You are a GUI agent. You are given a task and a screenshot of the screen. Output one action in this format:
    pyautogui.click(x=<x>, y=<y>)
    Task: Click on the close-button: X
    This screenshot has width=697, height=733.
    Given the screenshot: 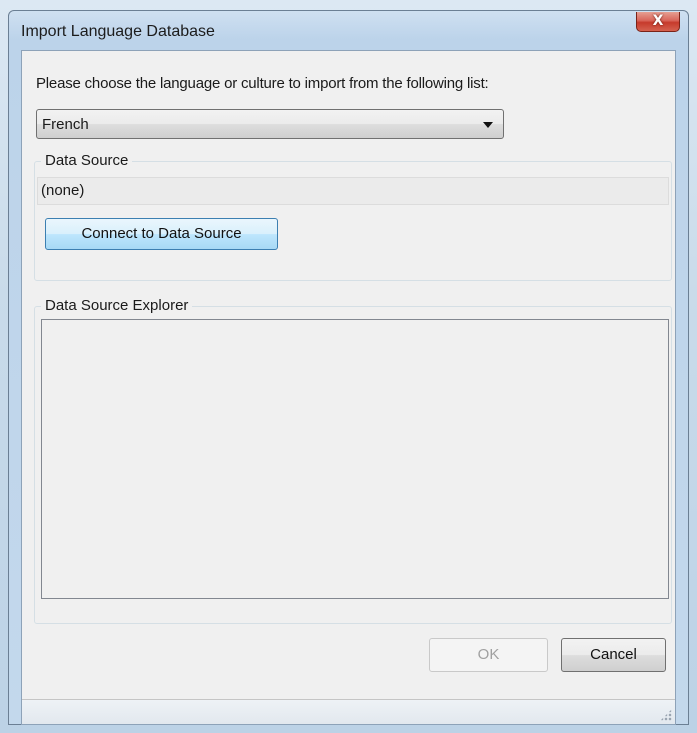 What is the action you would take?
    pyautogui.click(x=658, y=22)
    